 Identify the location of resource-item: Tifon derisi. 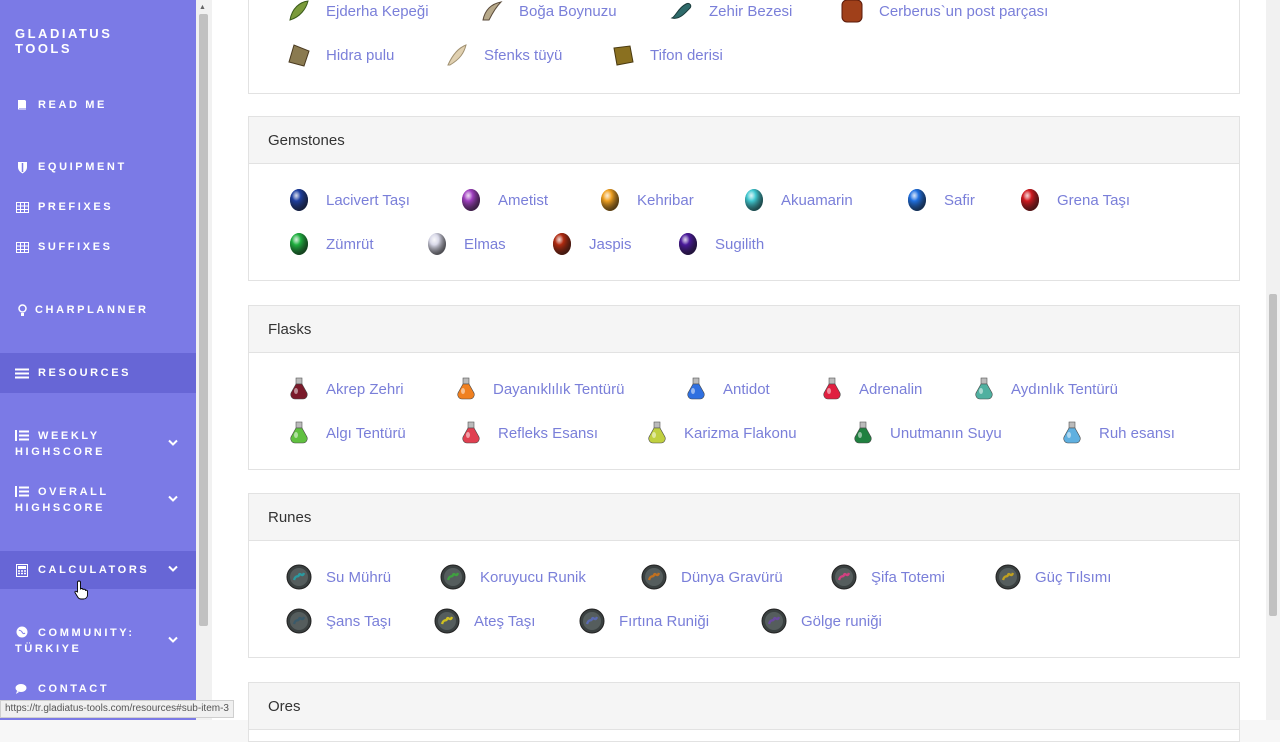
(666, 55).